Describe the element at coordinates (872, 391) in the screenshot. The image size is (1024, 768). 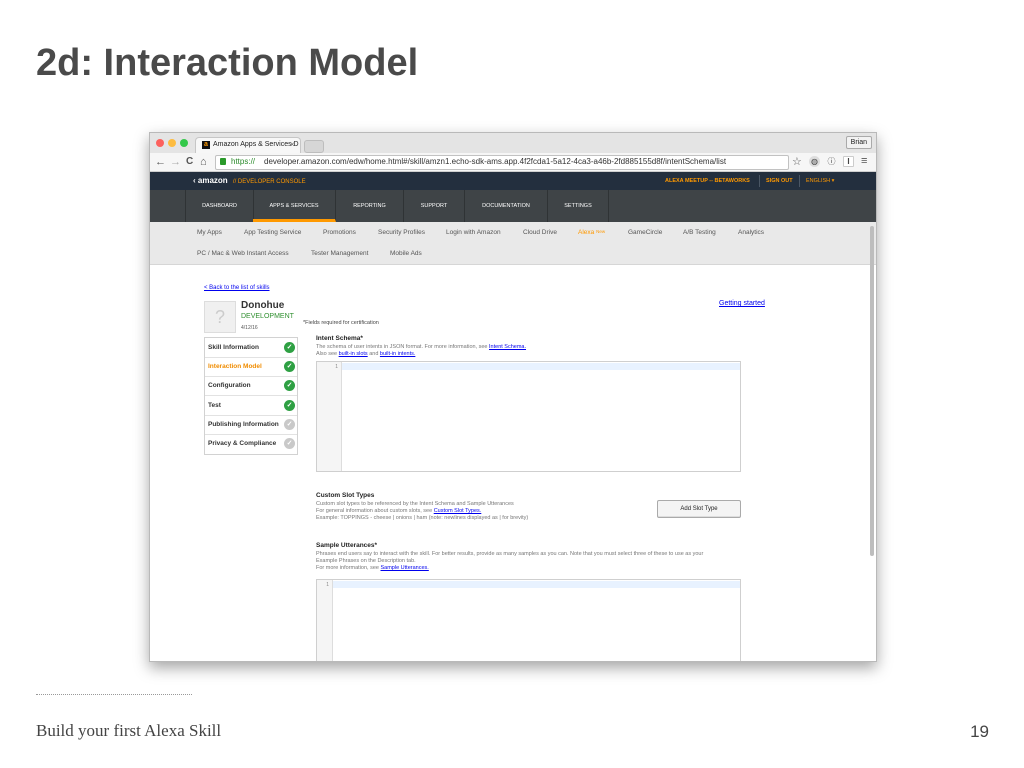
I see `page-scrollbar` at that location.